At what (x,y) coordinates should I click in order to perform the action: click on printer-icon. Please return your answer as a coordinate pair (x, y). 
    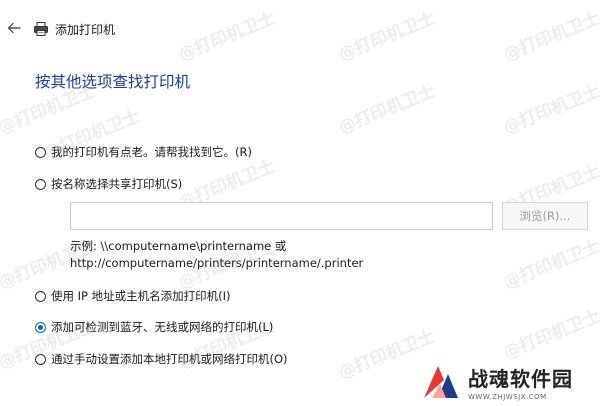
    Looking at the image, I should click on (41, 29).